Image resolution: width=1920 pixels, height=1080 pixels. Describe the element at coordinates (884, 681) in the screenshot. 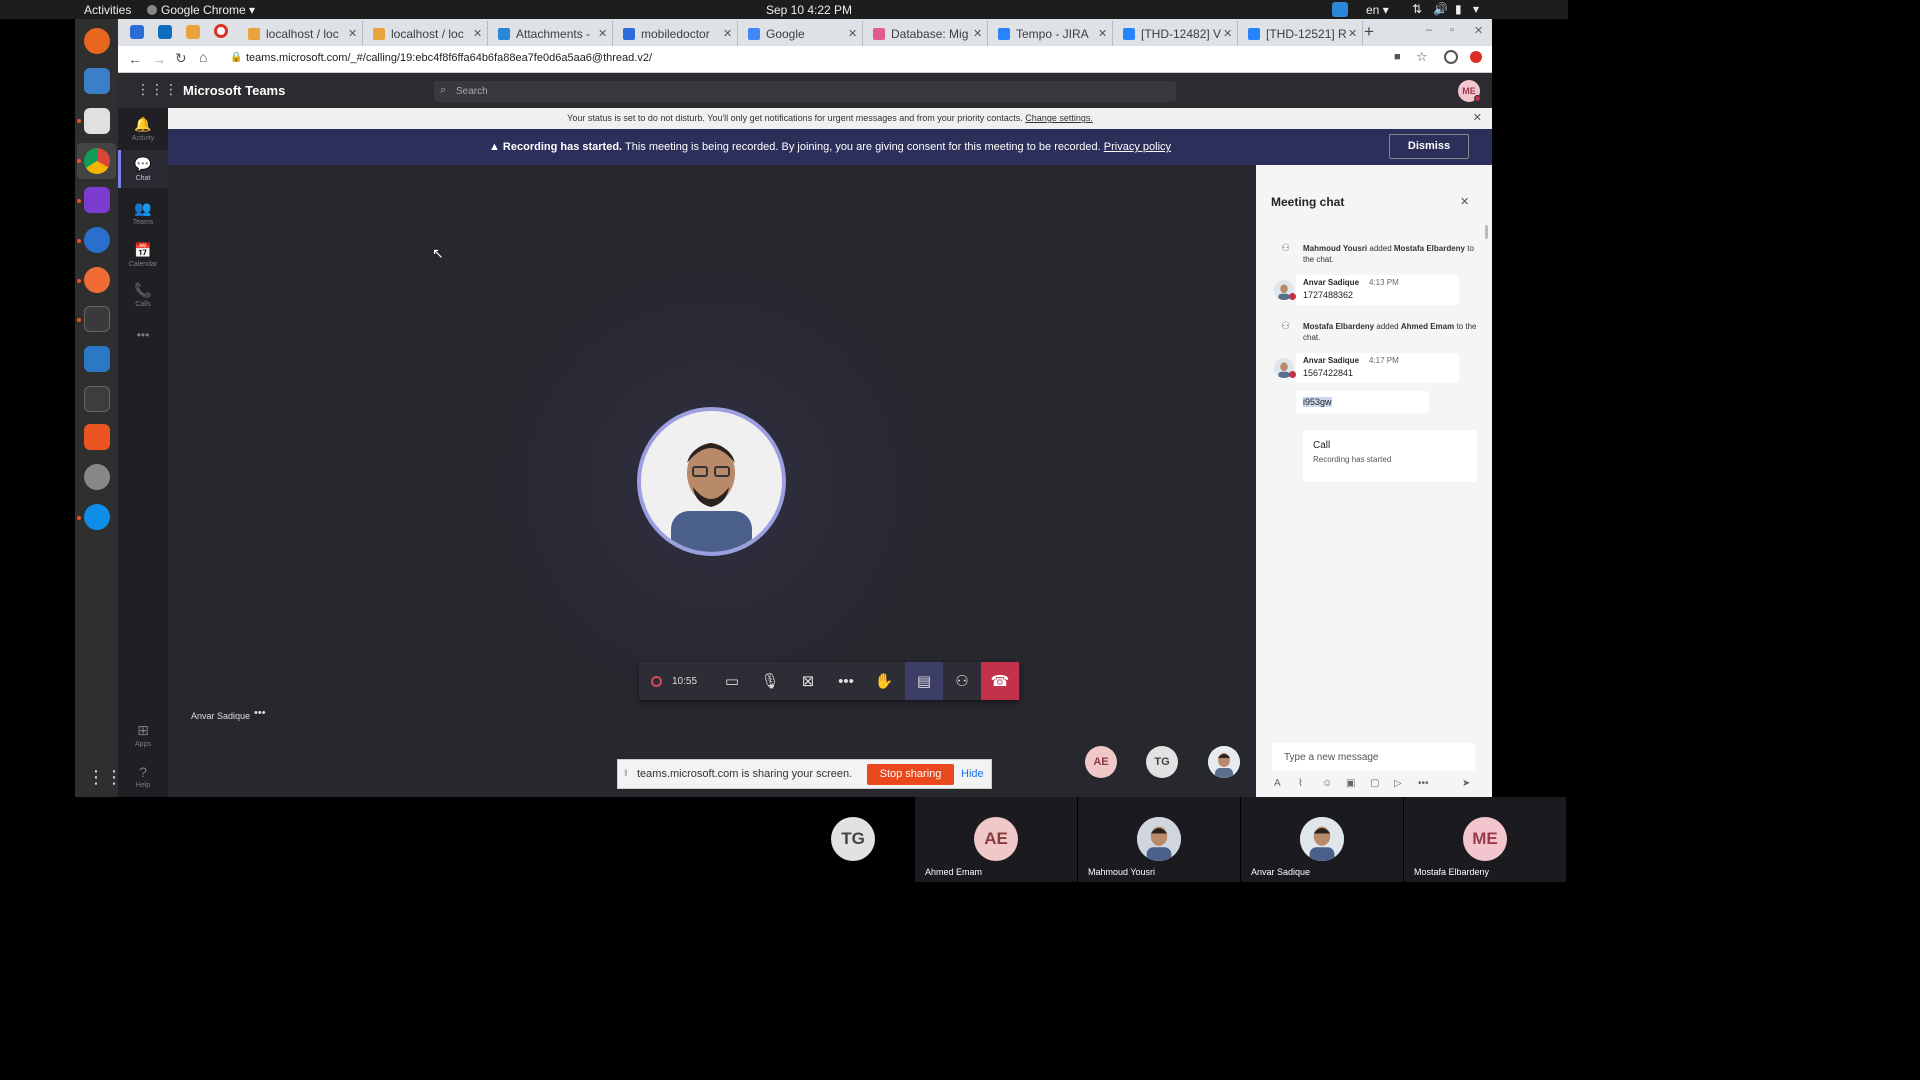

I see `raise-hand-button: ✋` at that location.